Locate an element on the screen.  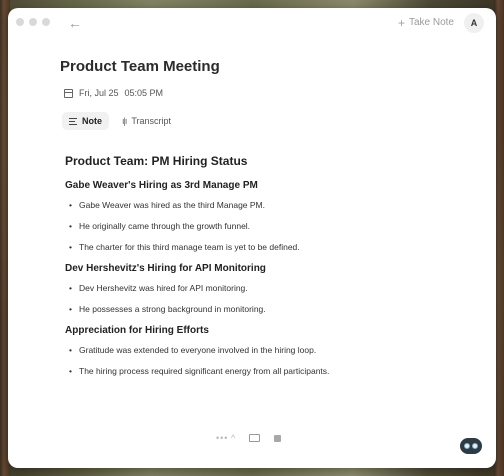
tab-transcript: ı|ı Transcript is located at coordinates (146, 121).